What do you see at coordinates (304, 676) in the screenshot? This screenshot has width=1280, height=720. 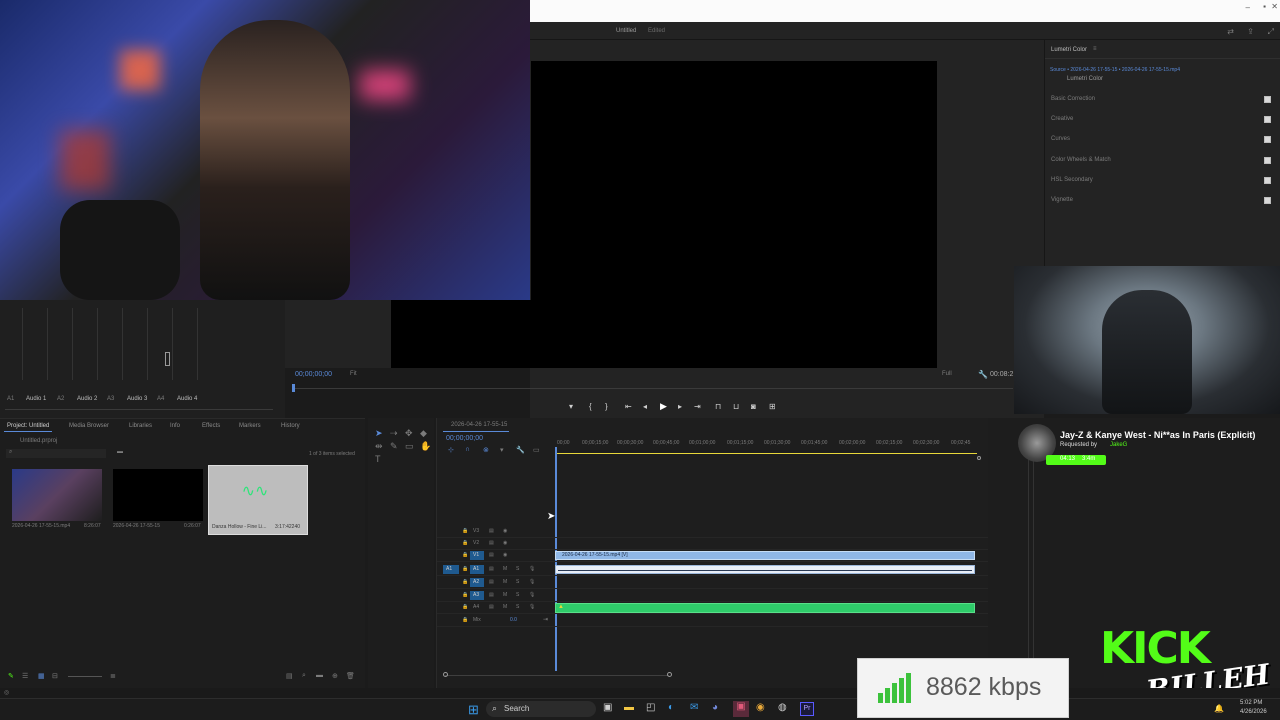 I see `find-icon: ⌕` at bounding box center [304, 676].